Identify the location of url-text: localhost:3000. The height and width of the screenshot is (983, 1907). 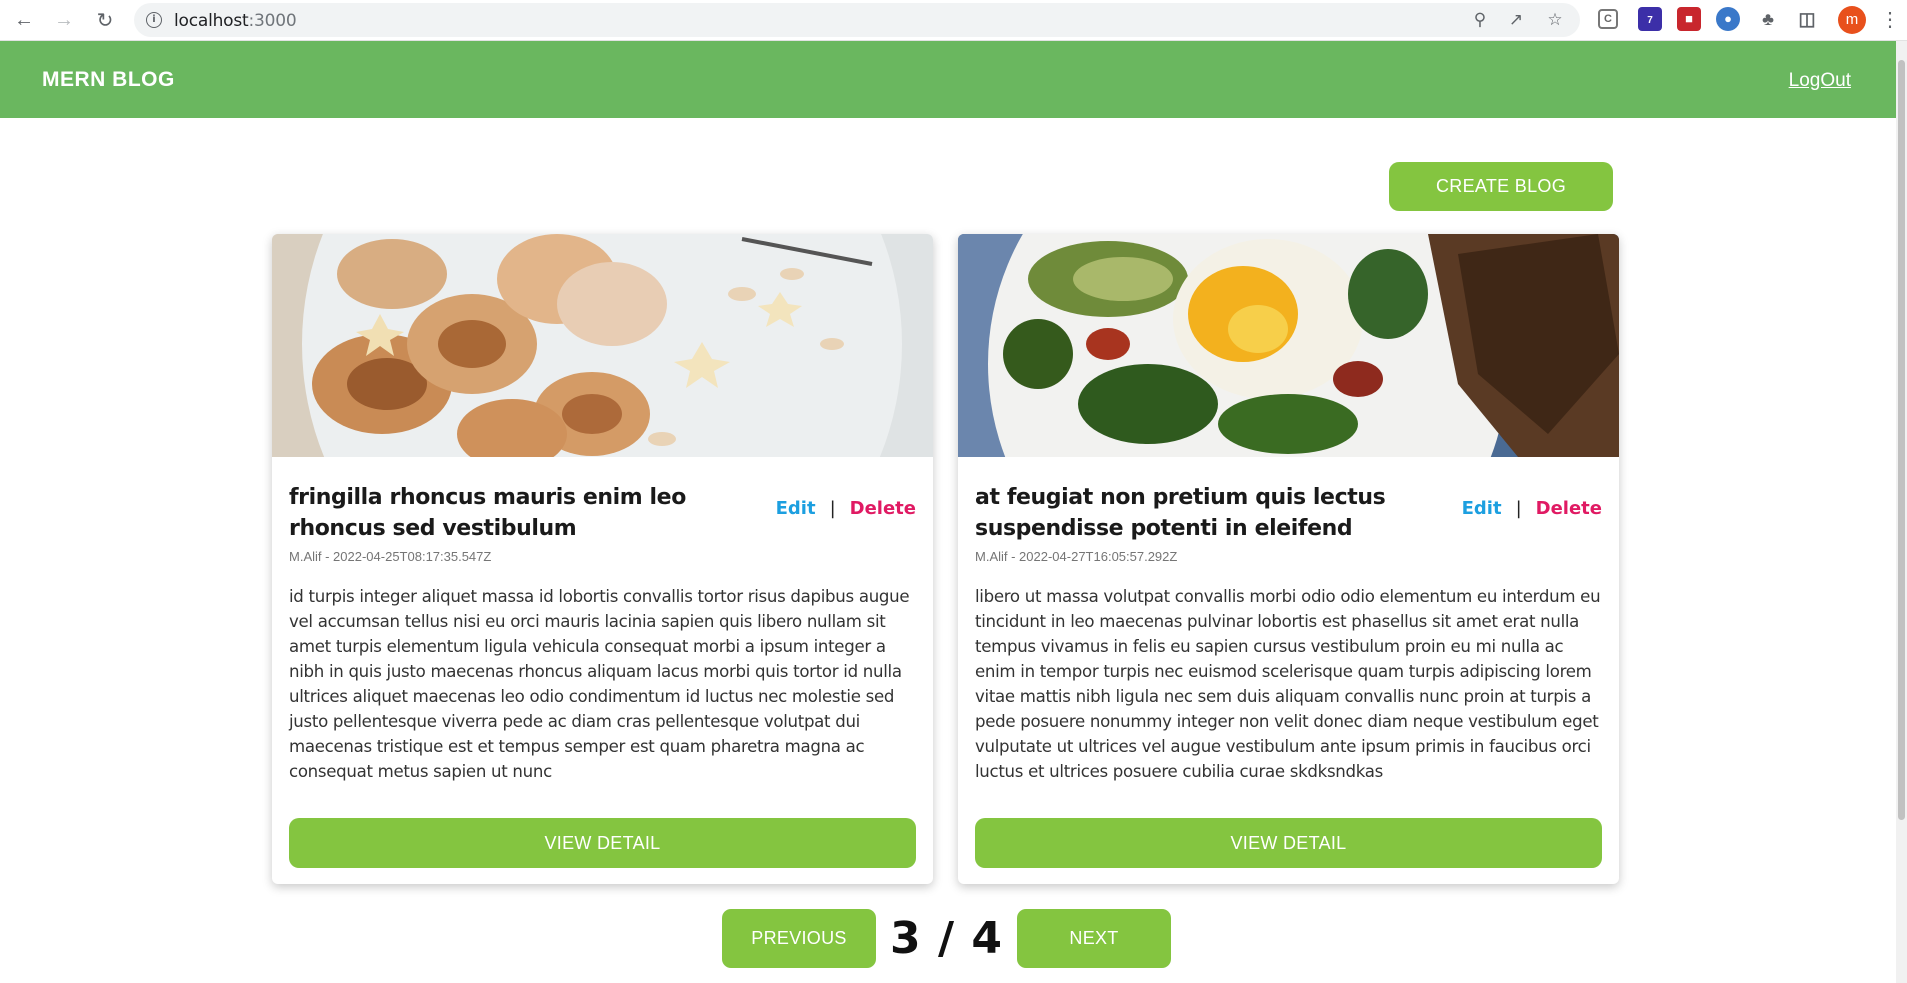
(235, 21).